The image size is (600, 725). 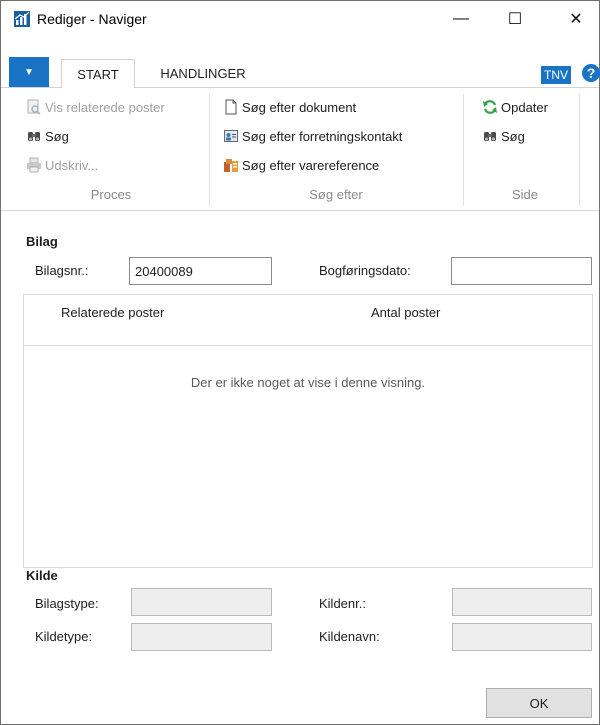 I want to click on window-title: Rediger - Naviger, so click(x=92, y=19).